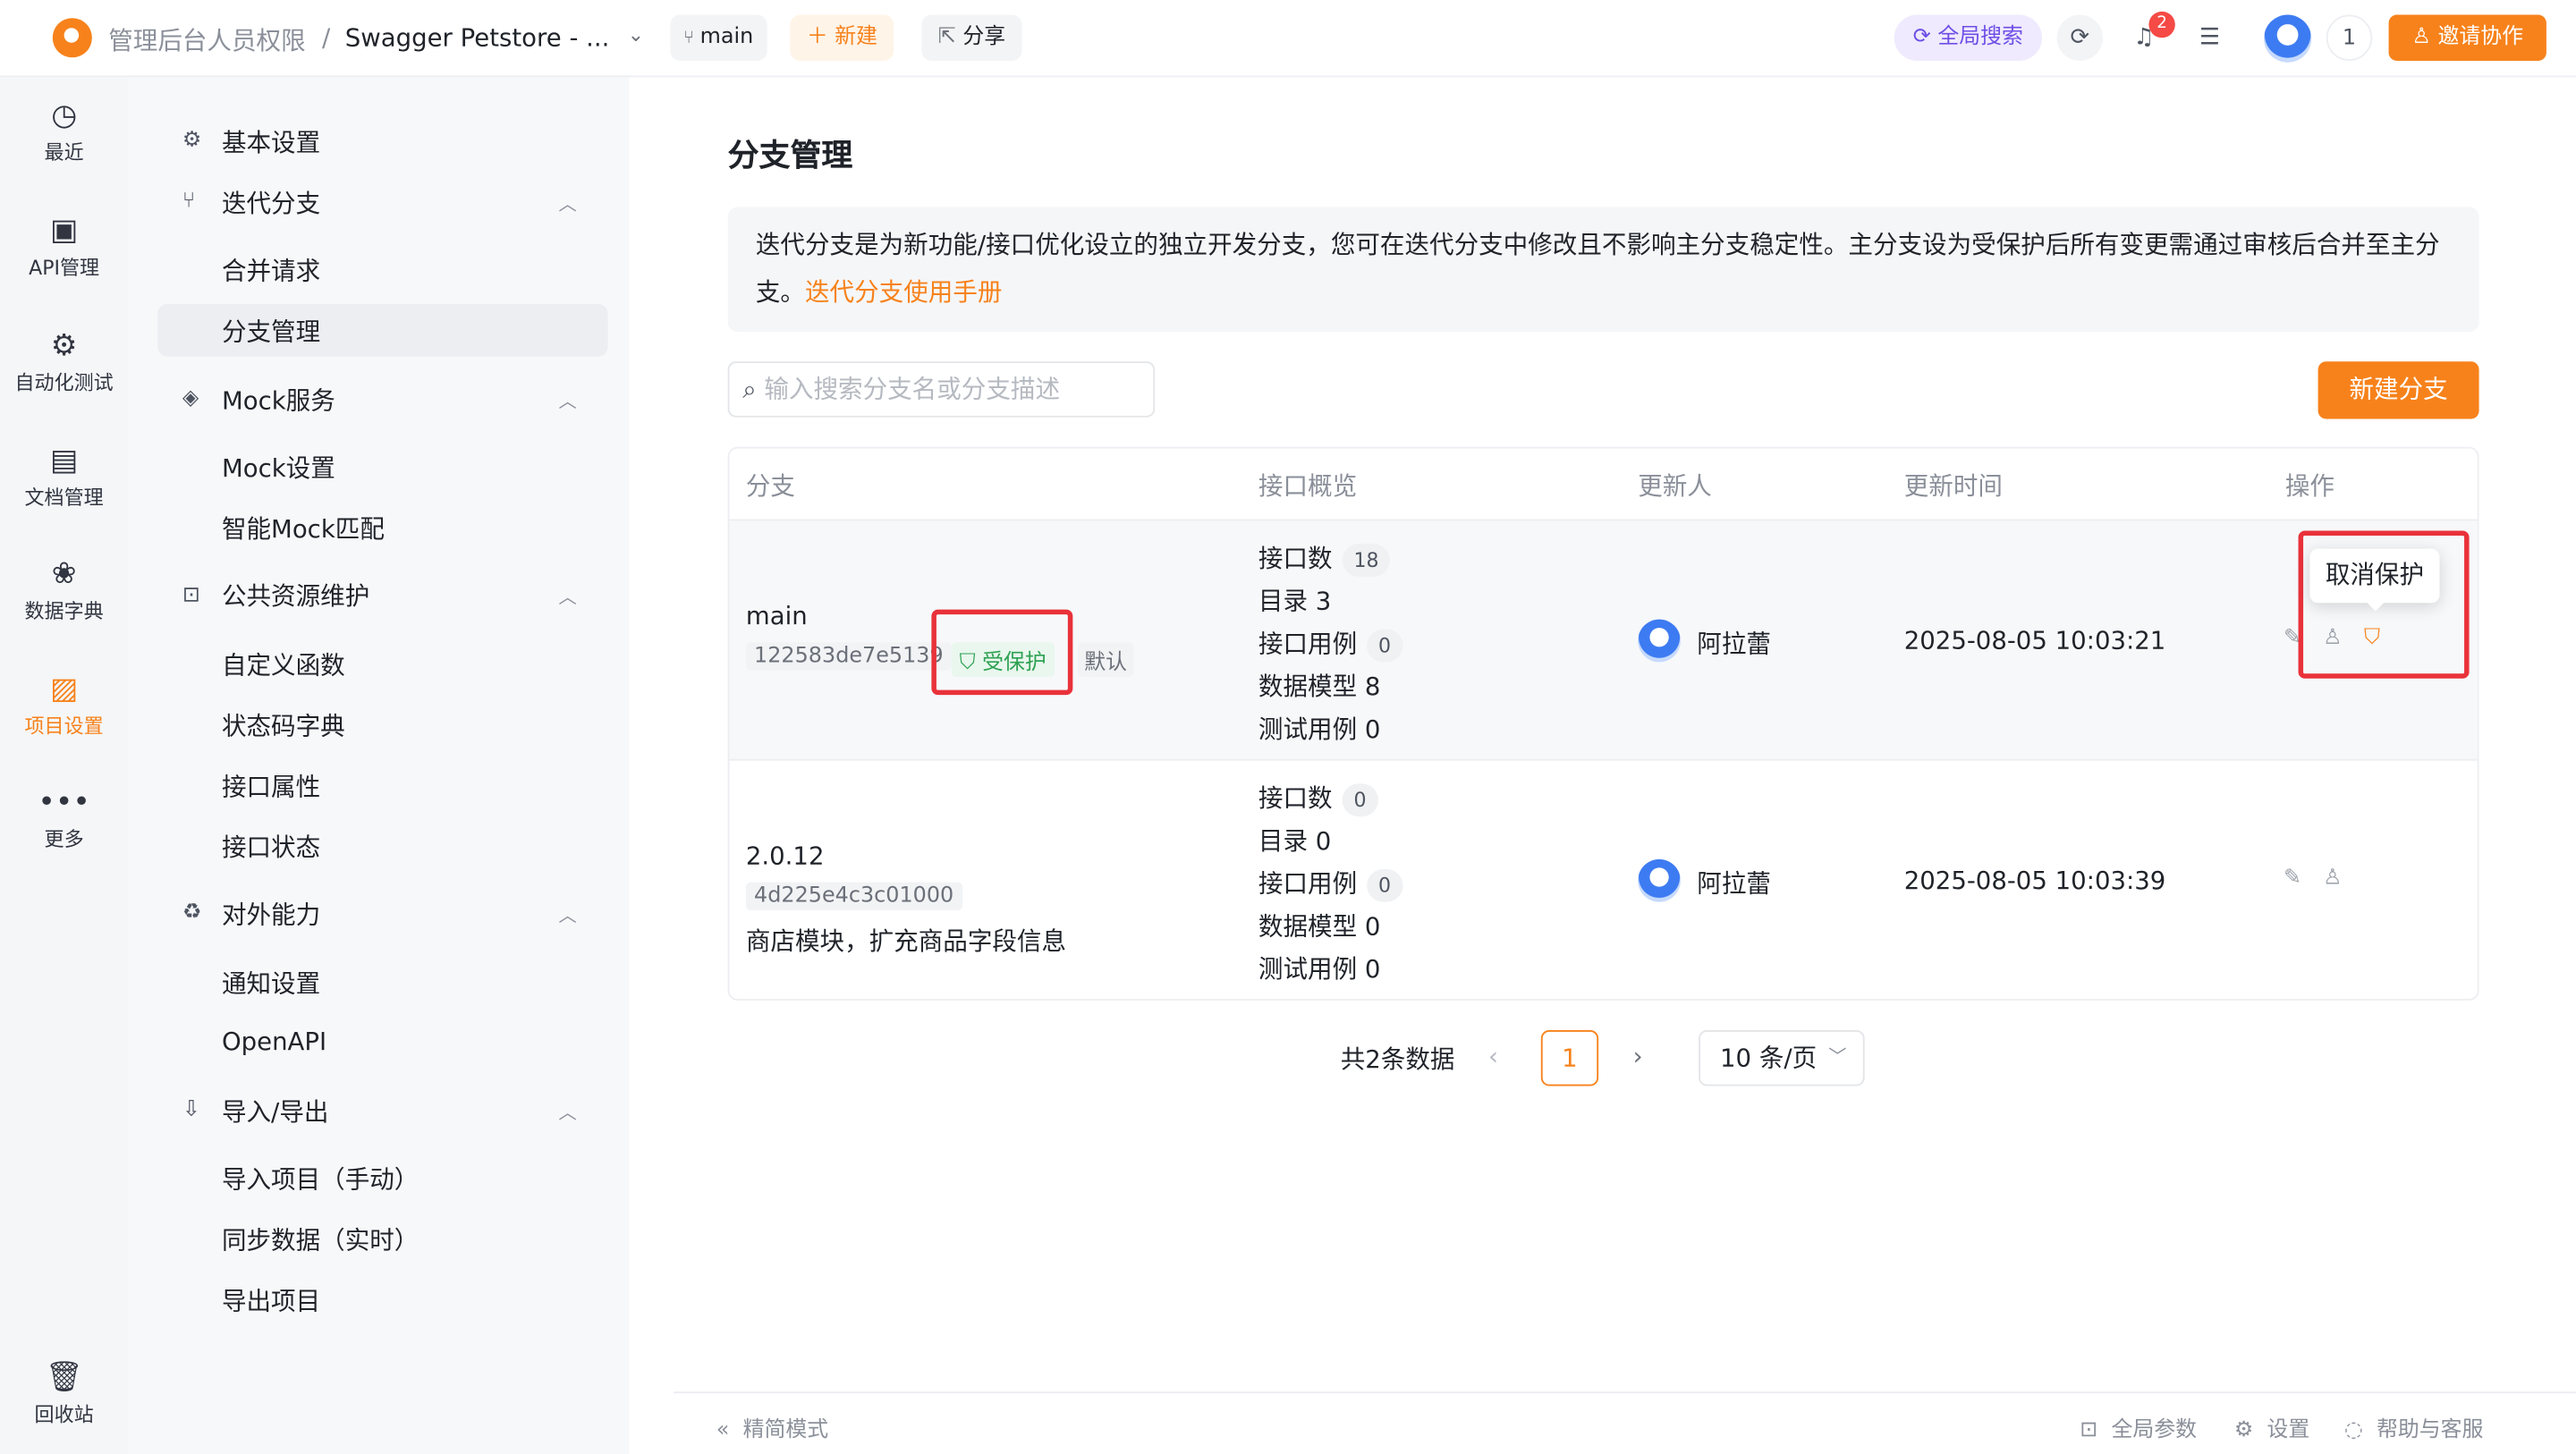 The width and height of the screenshot is (2576, 1454). What do you see at coordinates (2398, 390) in the screenshot?
I see `new-branch-button: 新建分支` at bounding box center [2398, 390].